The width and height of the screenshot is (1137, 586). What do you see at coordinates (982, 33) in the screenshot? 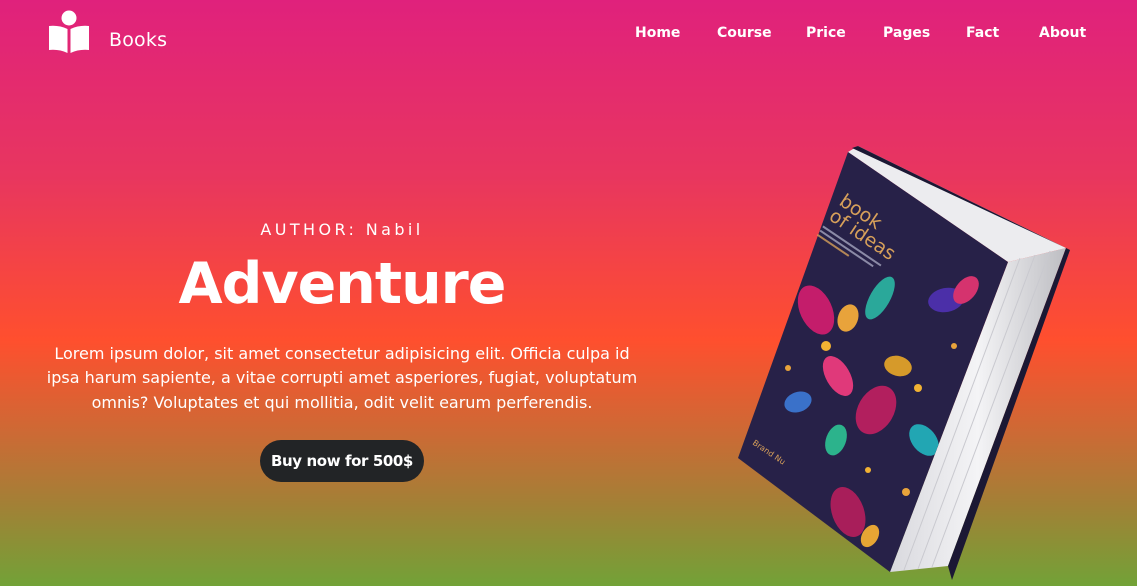
I see `nav-fact: Fact` at bounding box center [982, 33].